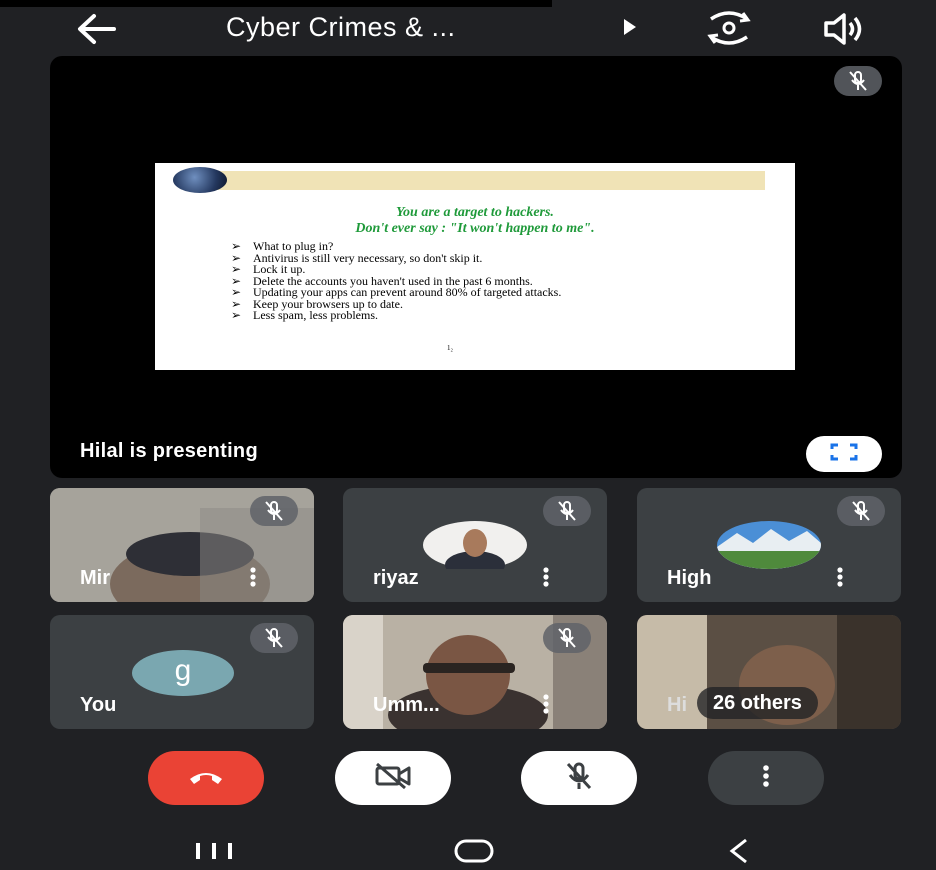 The height and width of the screenshot is (870, 936). Describe the element at coordinates (95, 578) in the screenshot. I see `participant-name: Mir` at that location.